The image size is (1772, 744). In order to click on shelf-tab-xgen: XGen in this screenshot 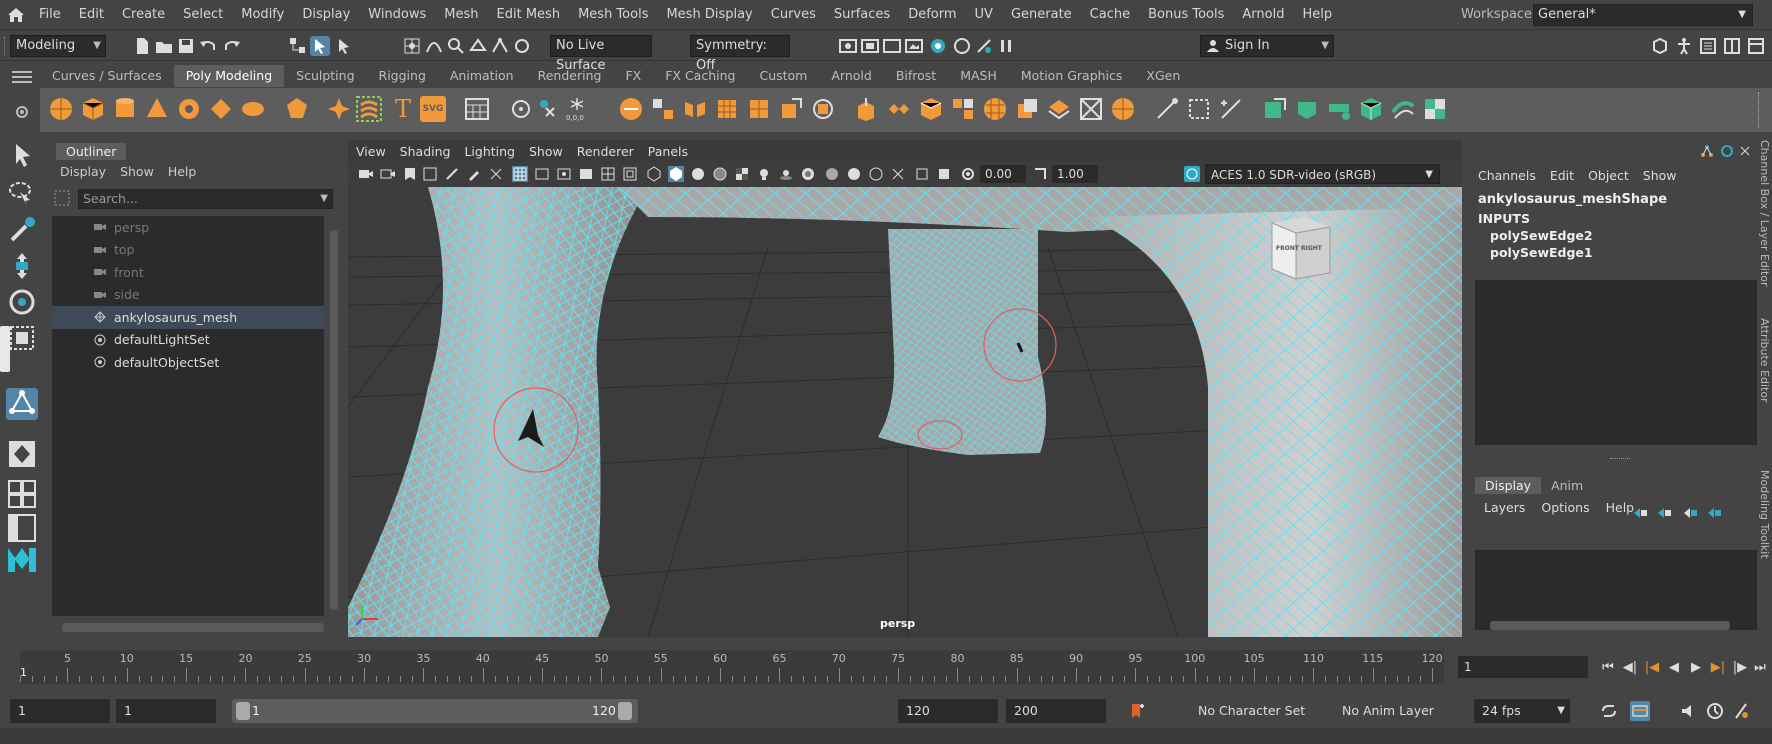, I will do `click(1163, 76)`.